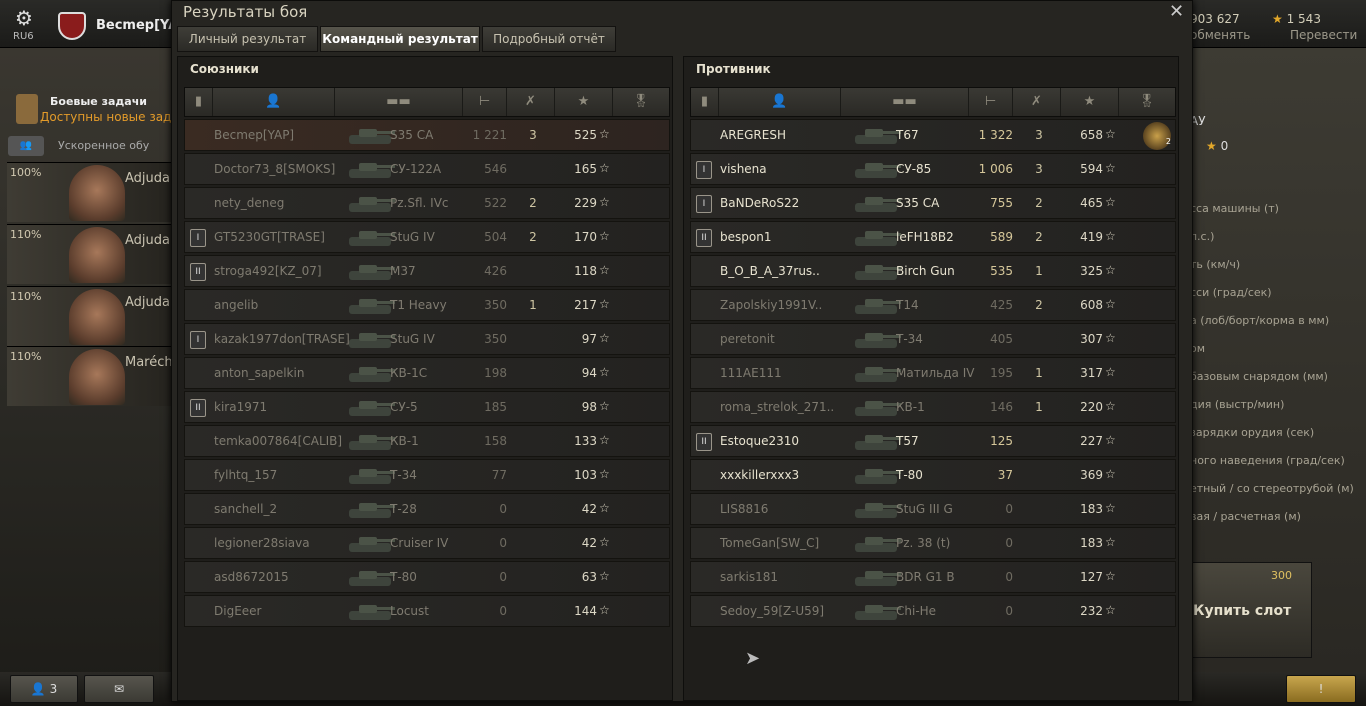  What do you see at coordinates (933, 169) in the screenshot?
I see `player-row: Ivishena СУ-85 1 006 3 594 ☆` at bounding box center [933, 169].